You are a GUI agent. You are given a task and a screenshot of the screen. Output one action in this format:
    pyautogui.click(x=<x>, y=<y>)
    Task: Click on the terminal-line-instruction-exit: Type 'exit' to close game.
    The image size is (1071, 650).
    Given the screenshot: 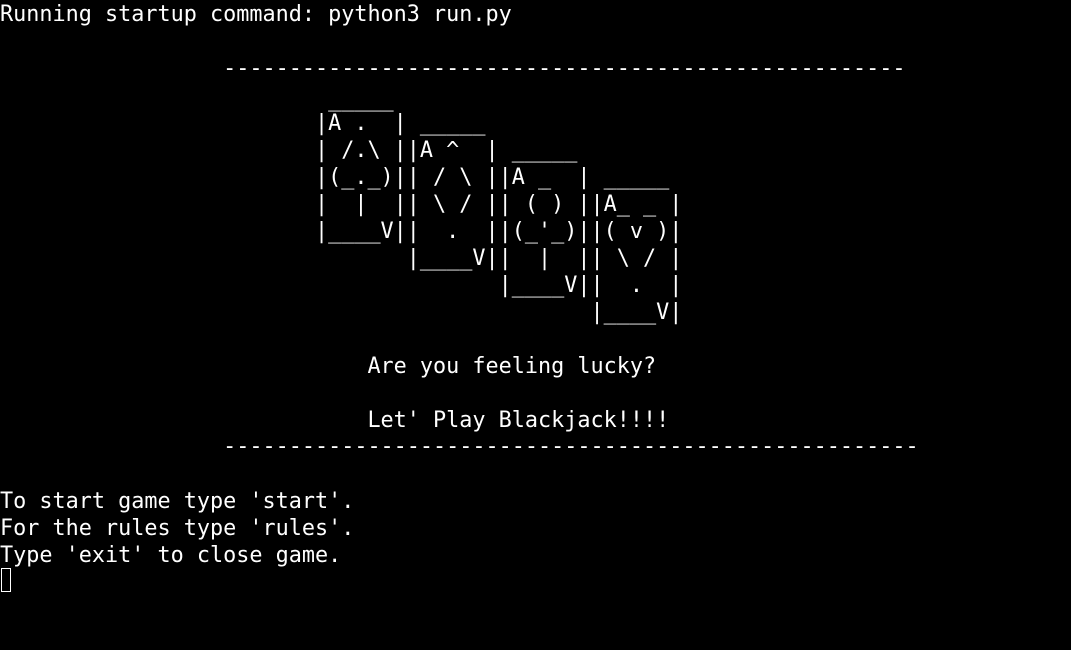 What is the action you would take?
    pyautogui.click(x=171, y=555)
    